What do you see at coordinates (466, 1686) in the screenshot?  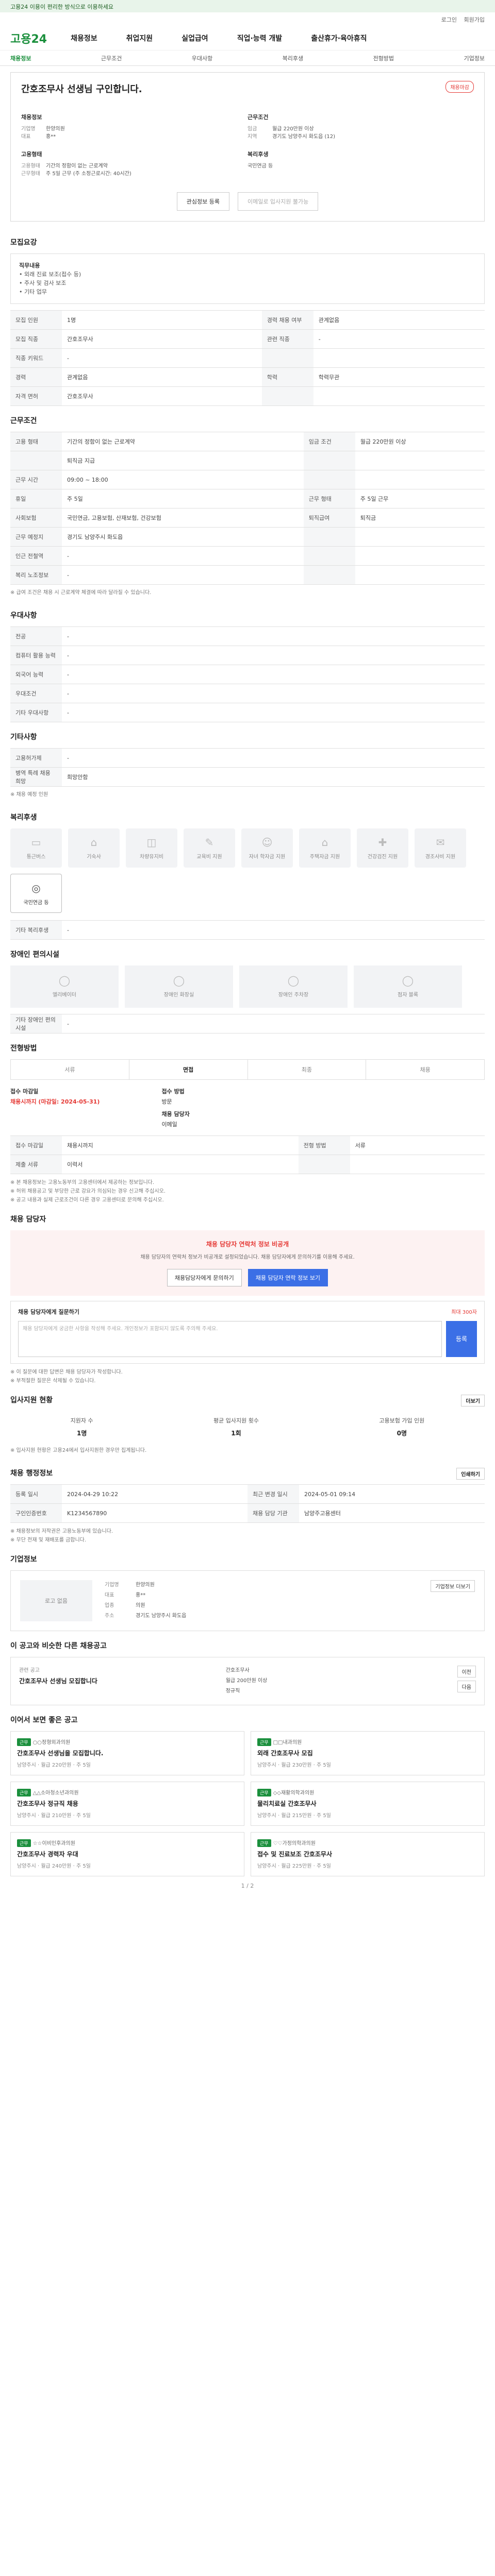 I see `next-button: 다음` at bounding box center [466, 1686].